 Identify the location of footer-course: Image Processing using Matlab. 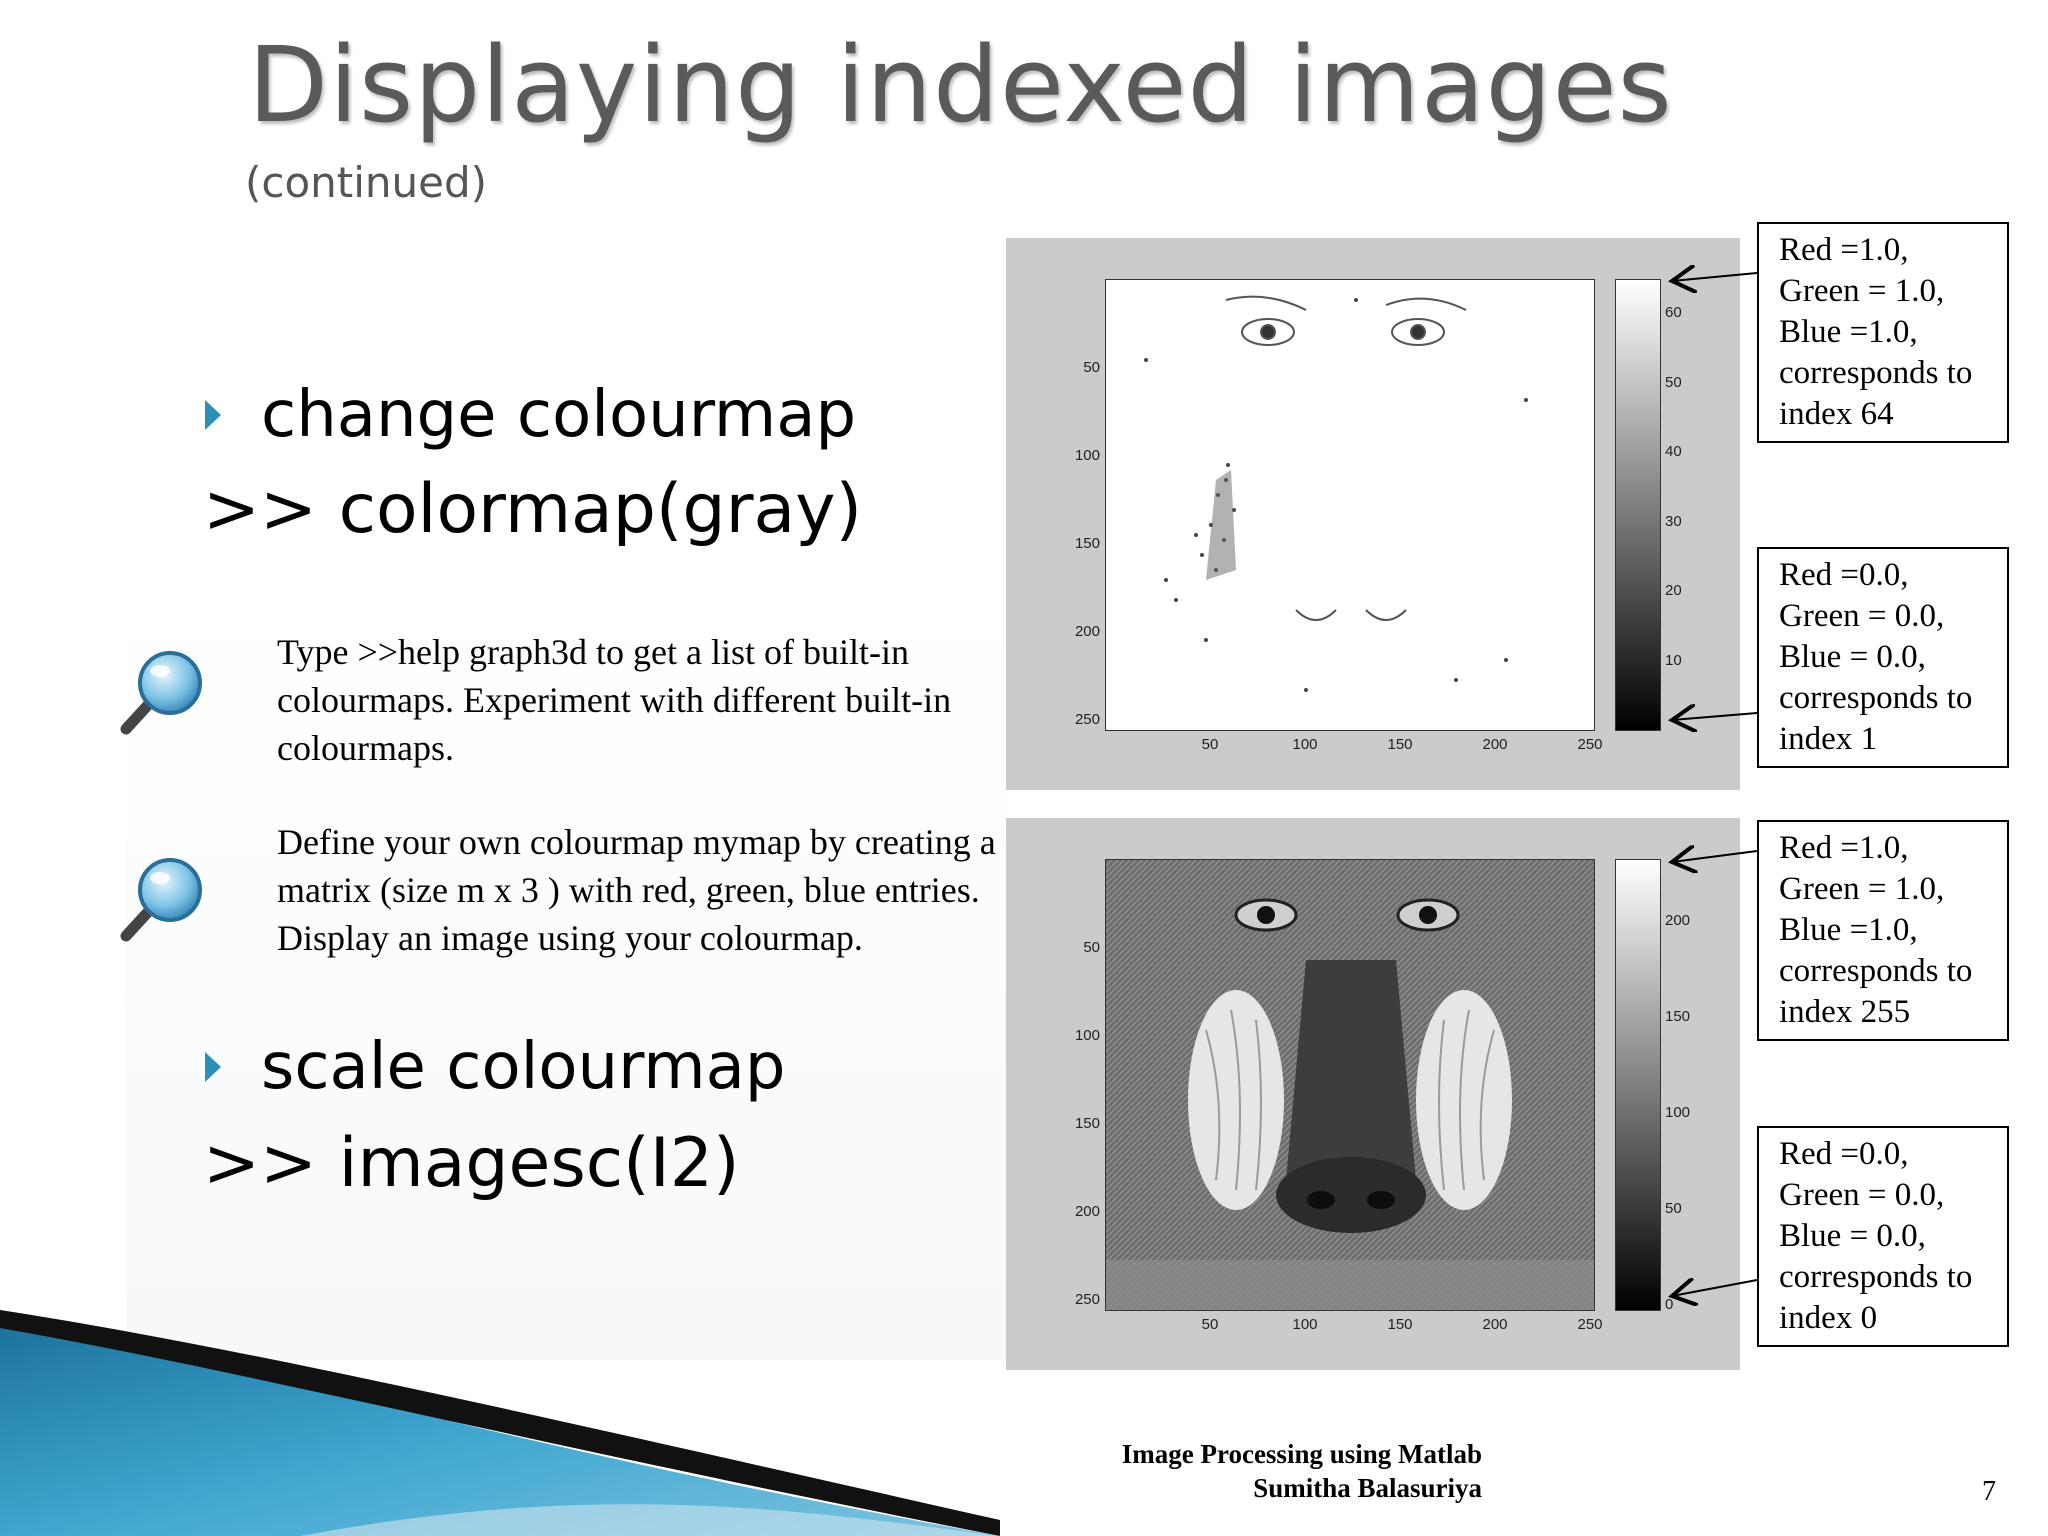
(1301, 1454).